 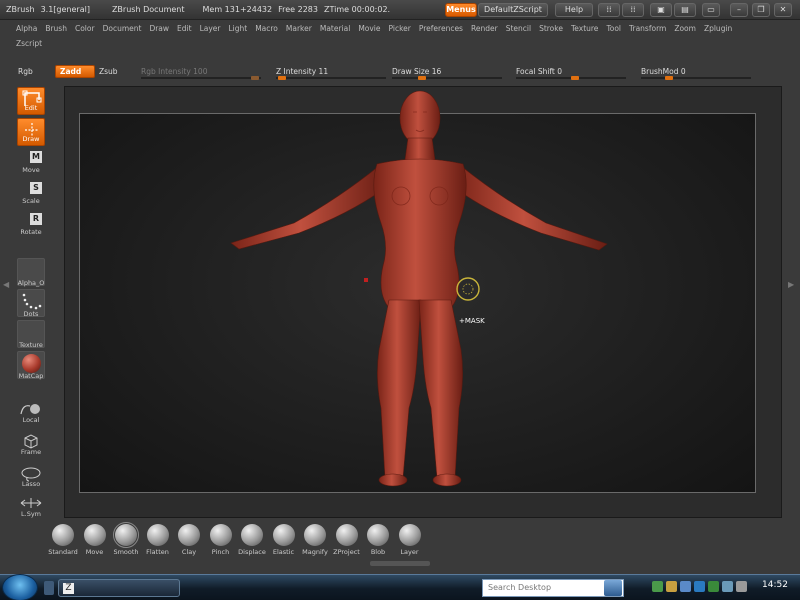 What do you see at coordinates (400, 563) in the screenshot?
I see `shelf-scroll-handle` at bounding box center [400, 563].